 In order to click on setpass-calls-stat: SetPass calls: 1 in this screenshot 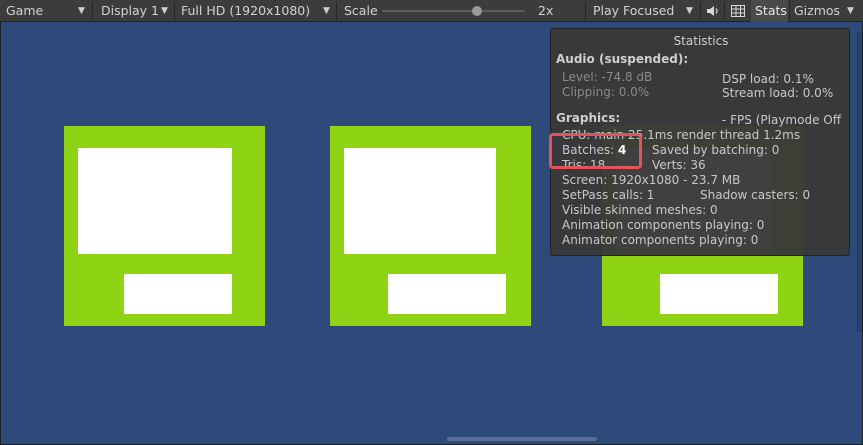, I will do `click(608, 195)`.